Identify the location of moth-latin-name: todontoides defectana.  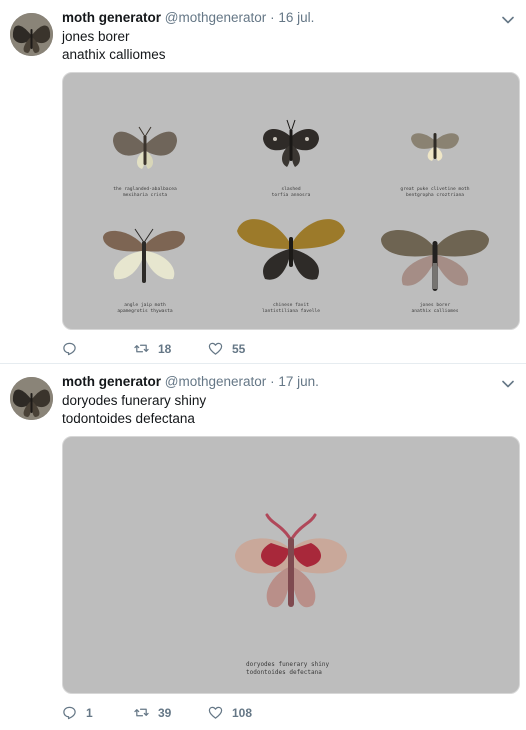
(284, 672).